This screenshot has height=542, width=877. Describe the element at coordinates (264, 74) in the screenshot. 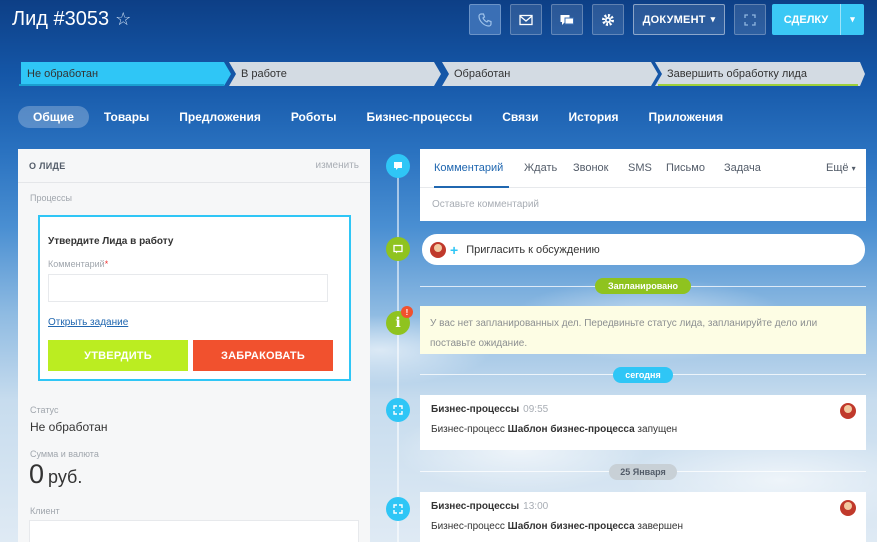

I see `stage-label: В работе` at that location.